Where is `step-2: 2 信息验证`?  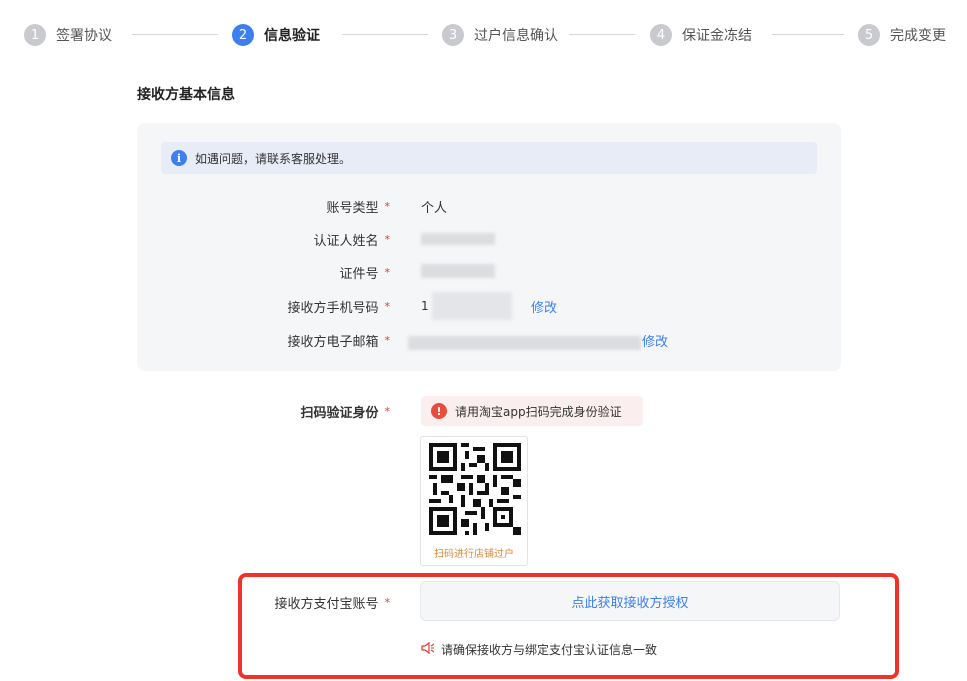
step-2: 2 信息验证 is located at coordinates (276, 35).